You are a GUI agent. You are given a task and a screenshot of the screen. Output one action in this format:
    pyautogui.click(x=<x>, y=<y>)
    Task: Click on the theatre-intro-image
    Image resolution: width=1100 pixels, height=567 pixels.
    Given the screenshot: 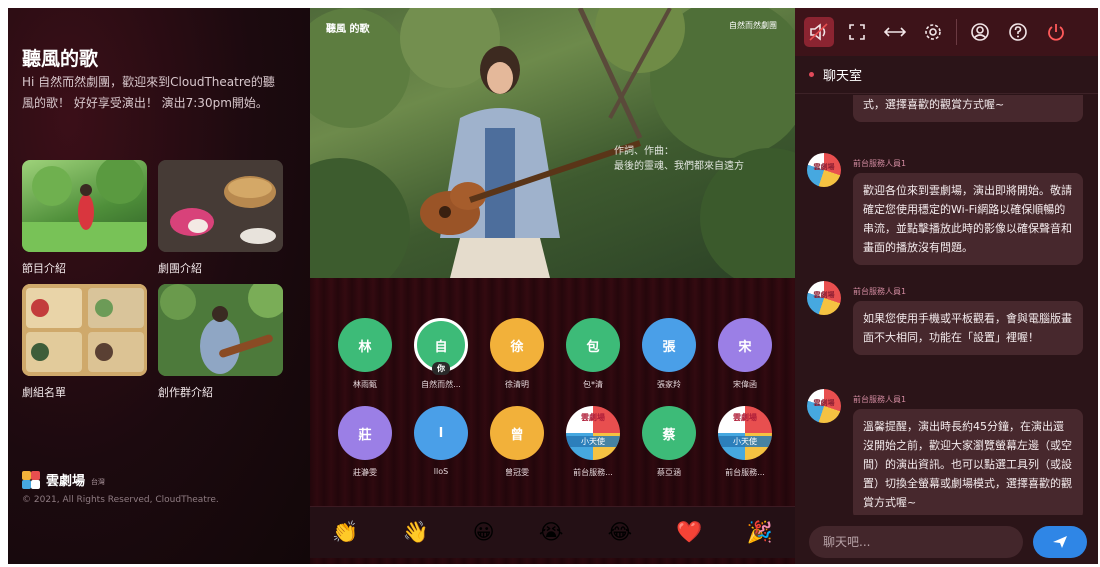 What is the action you would take?
    pyautogui.click(x=220, y=206)
    